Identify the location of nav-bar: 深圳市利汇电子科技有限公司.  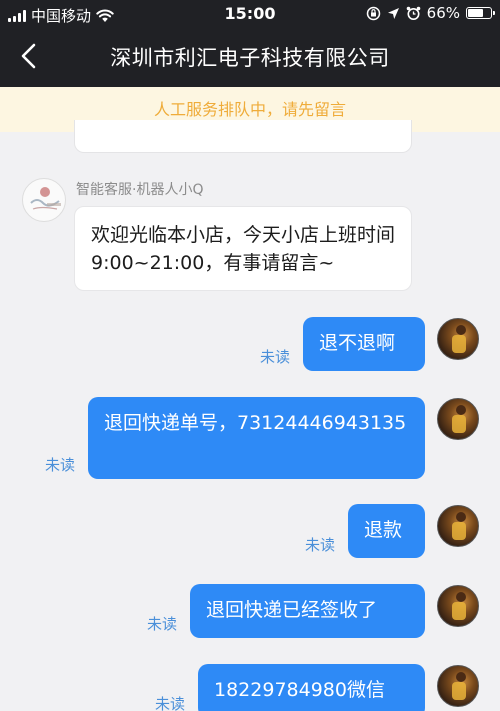
(250, 57).